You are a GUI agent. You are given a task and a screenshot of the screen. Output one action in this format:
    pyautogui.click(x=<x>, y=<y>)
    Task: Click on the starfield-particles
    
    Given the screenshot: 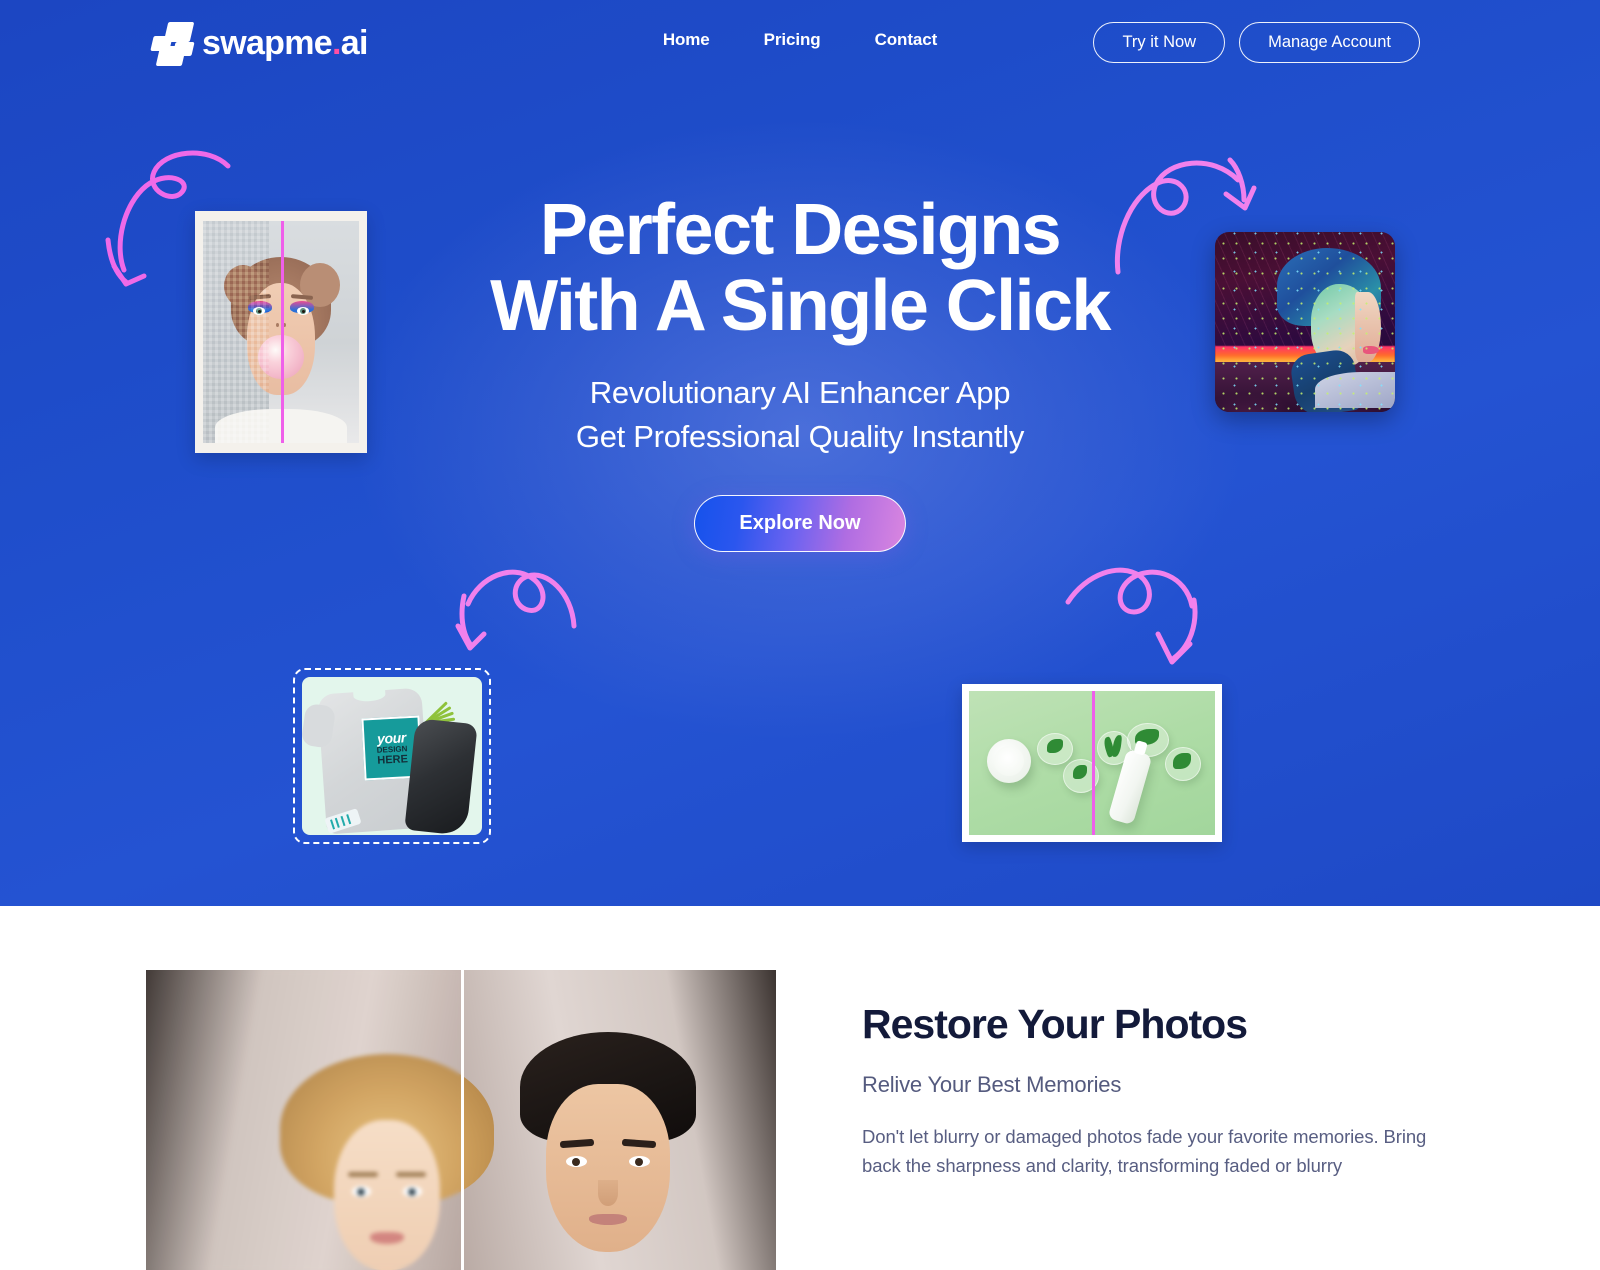 What is the action you would take?
    pyautogui.click(x=1305, y=322)
    